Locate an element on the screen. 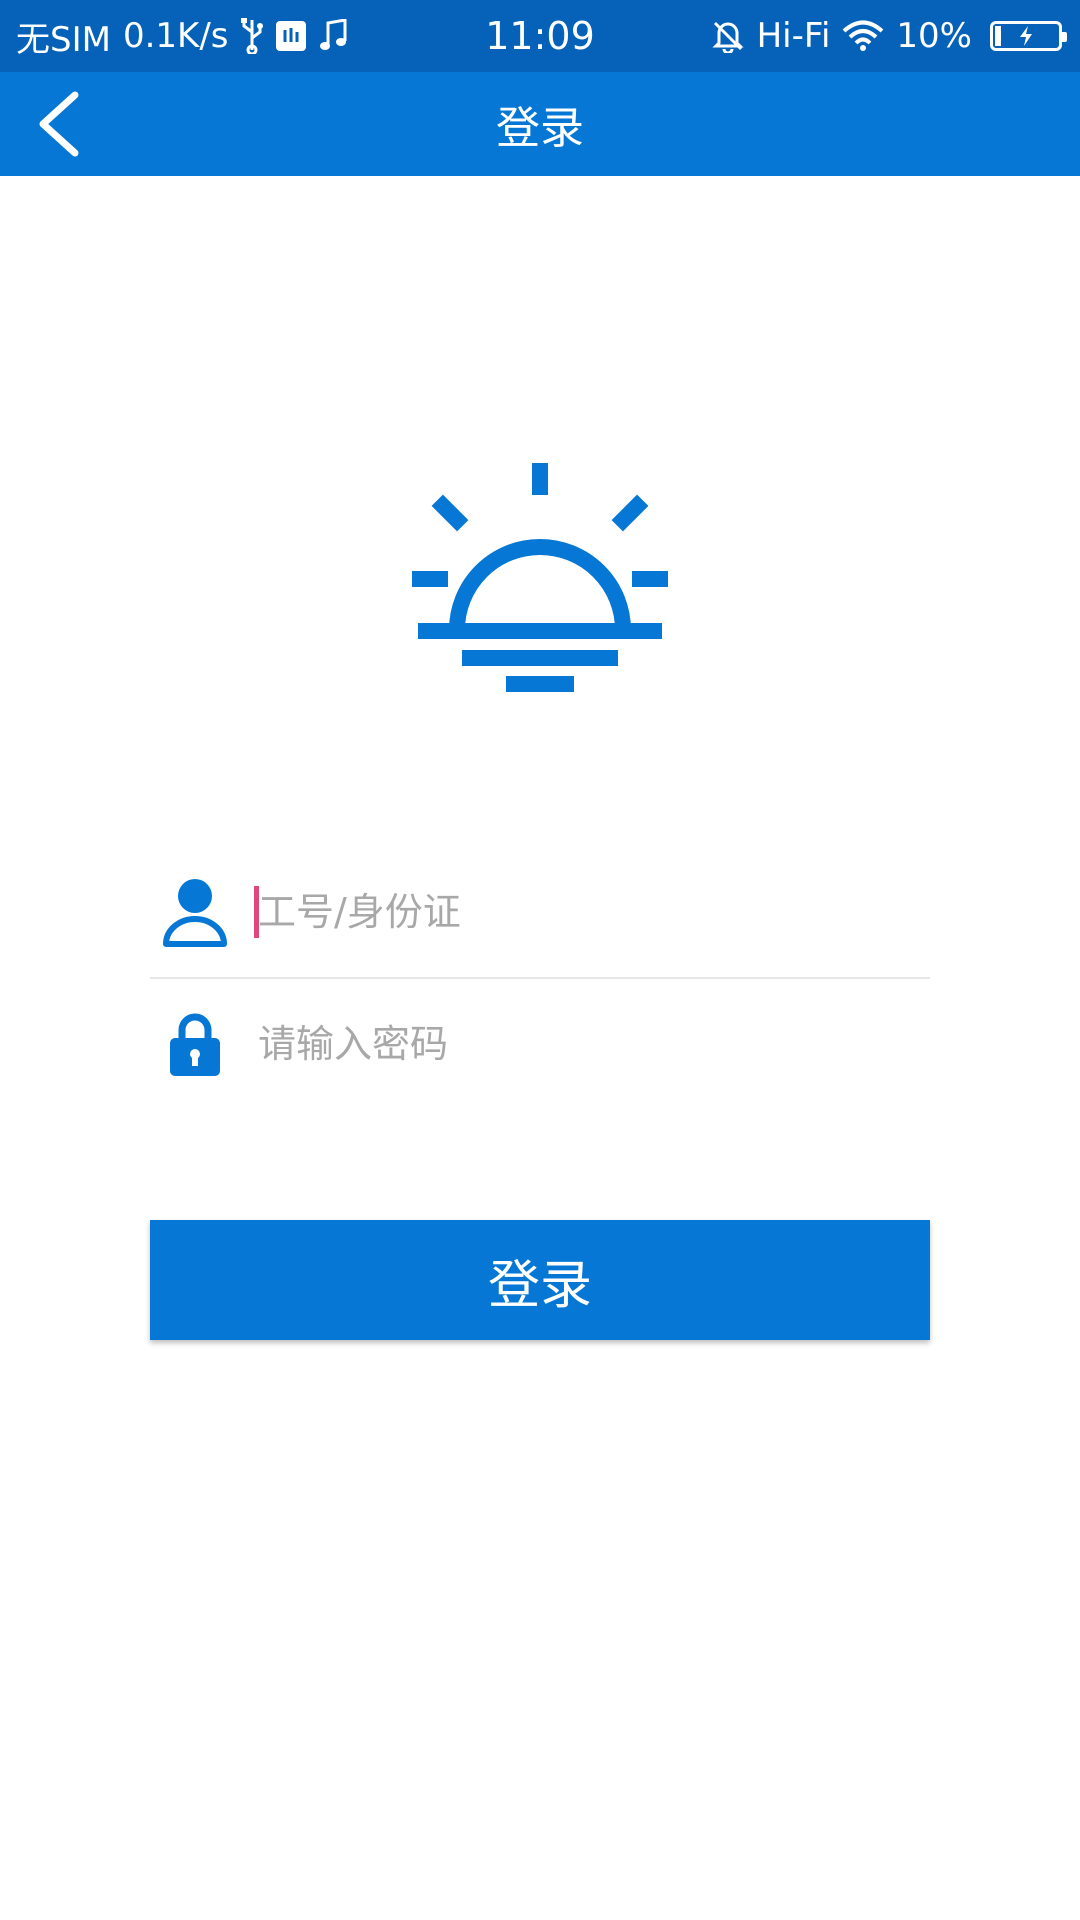 This screenshot has width=1080, height=1920. text-caret is located at coordinates (256, 912).